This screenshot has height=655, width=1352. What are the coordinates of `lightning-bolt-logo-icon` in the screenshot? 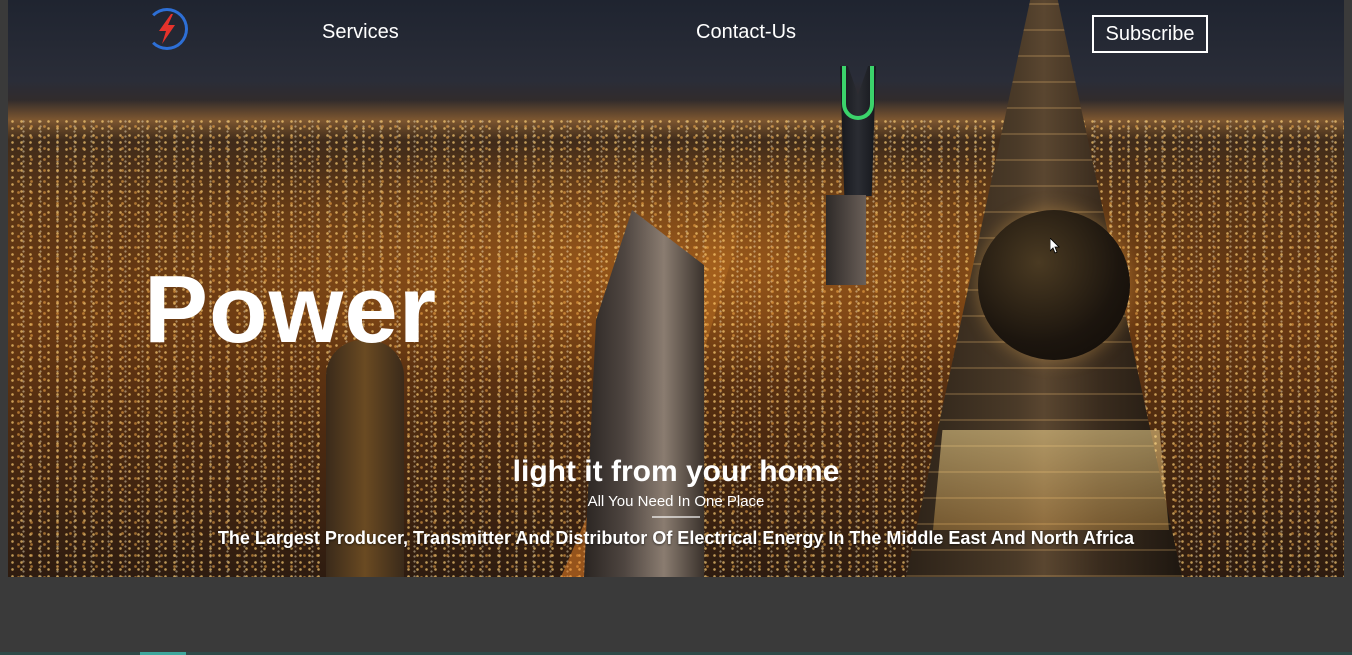 It's located at (167, 29).